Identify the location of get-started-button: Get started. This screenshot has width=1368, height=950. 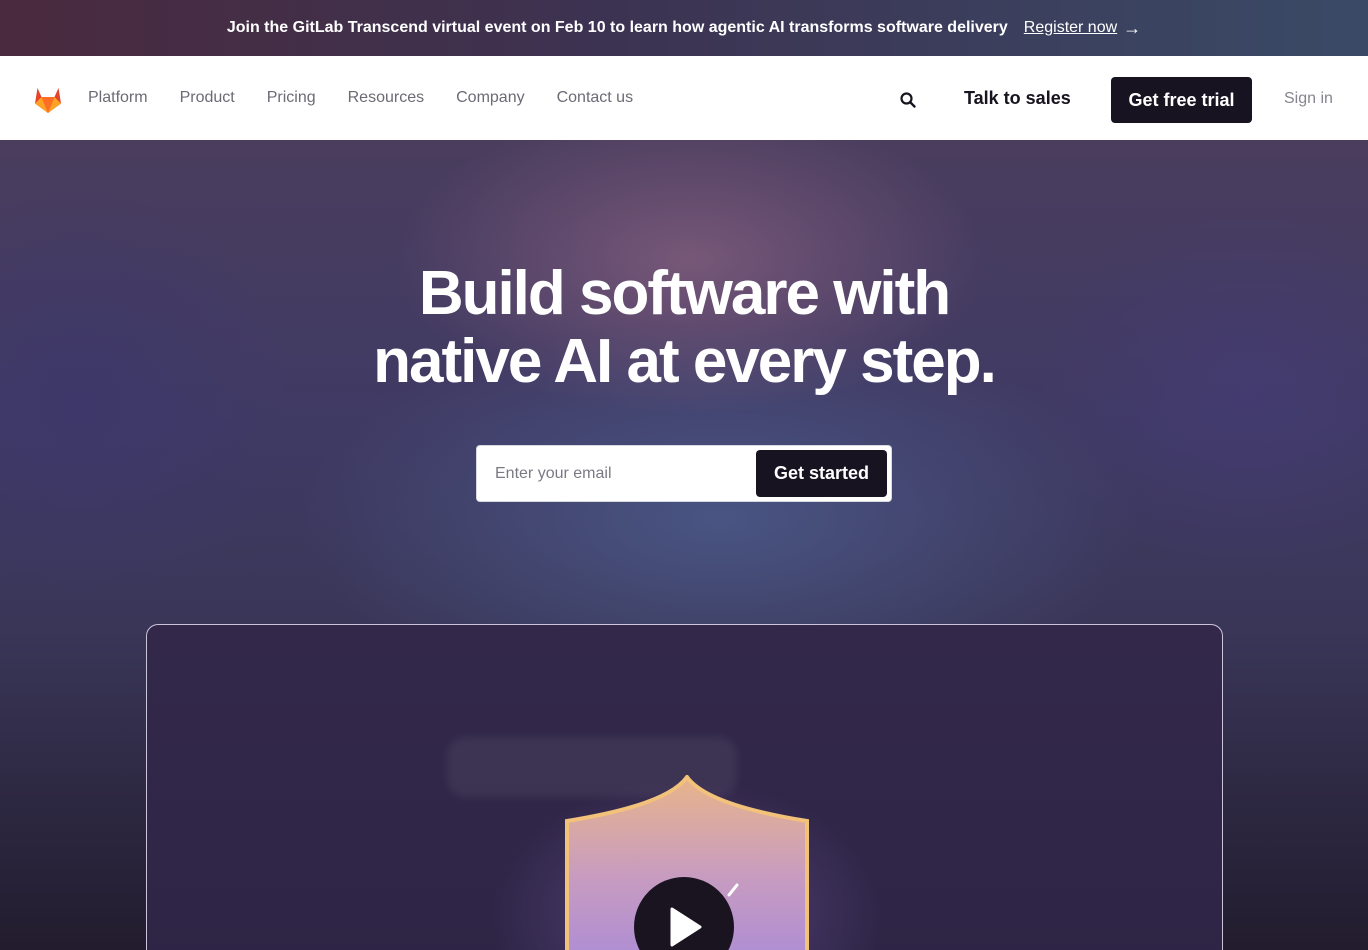
(821, 473).